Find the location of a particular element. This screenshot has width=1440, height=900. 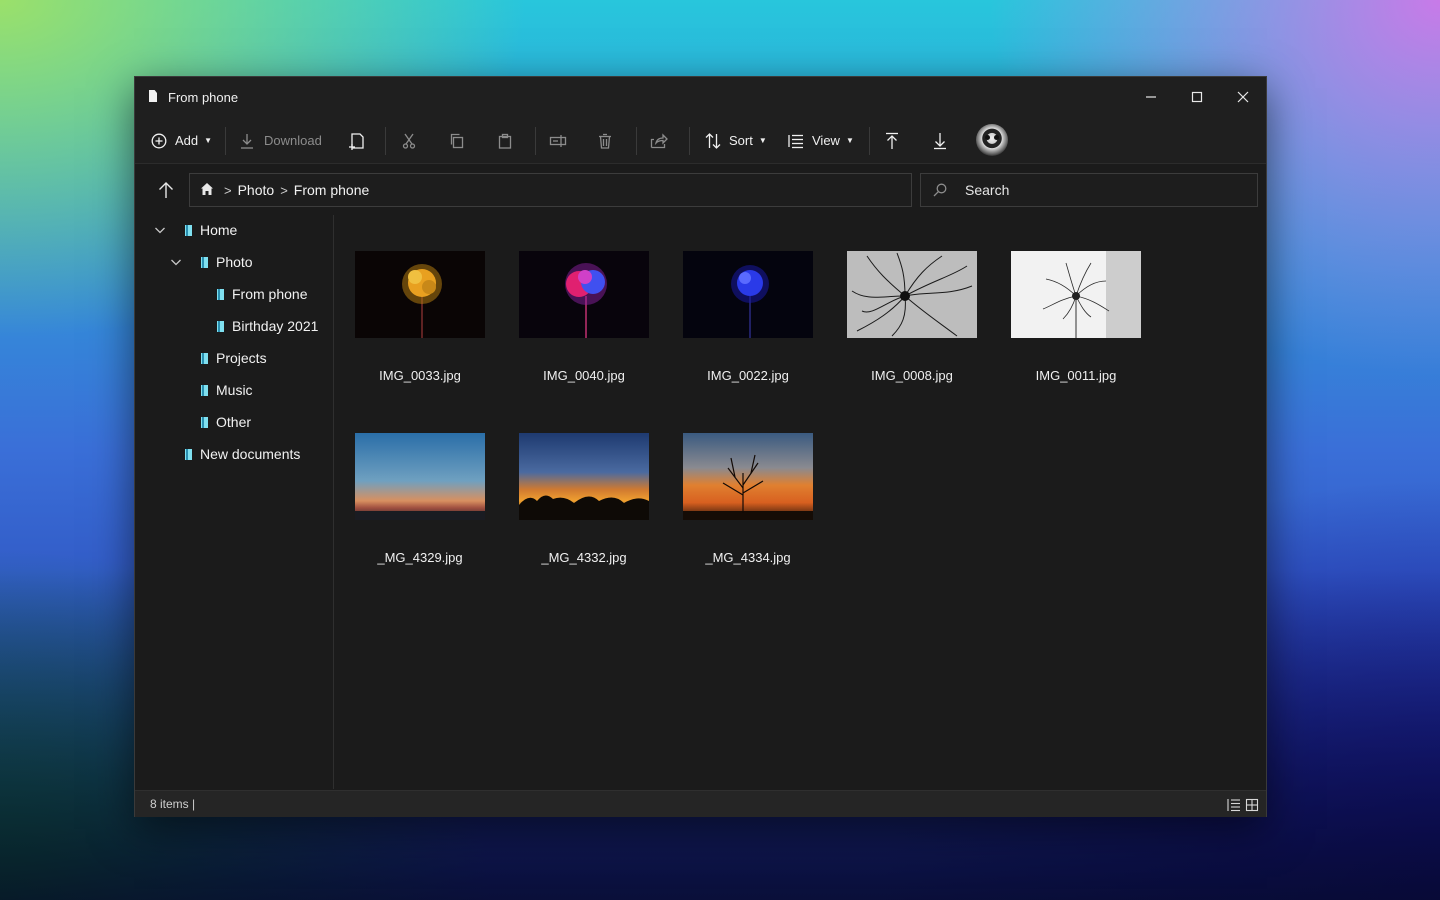

new-item-button is located at coordinates (357, 140).